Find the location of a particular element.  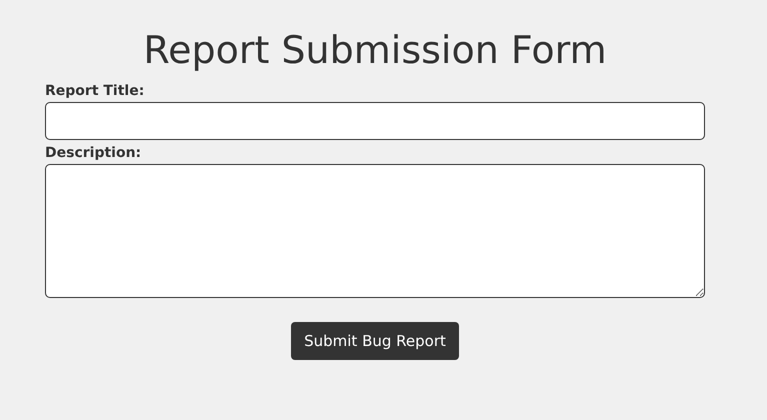

field-label: Report Title: is located at coordinates (94, 91).